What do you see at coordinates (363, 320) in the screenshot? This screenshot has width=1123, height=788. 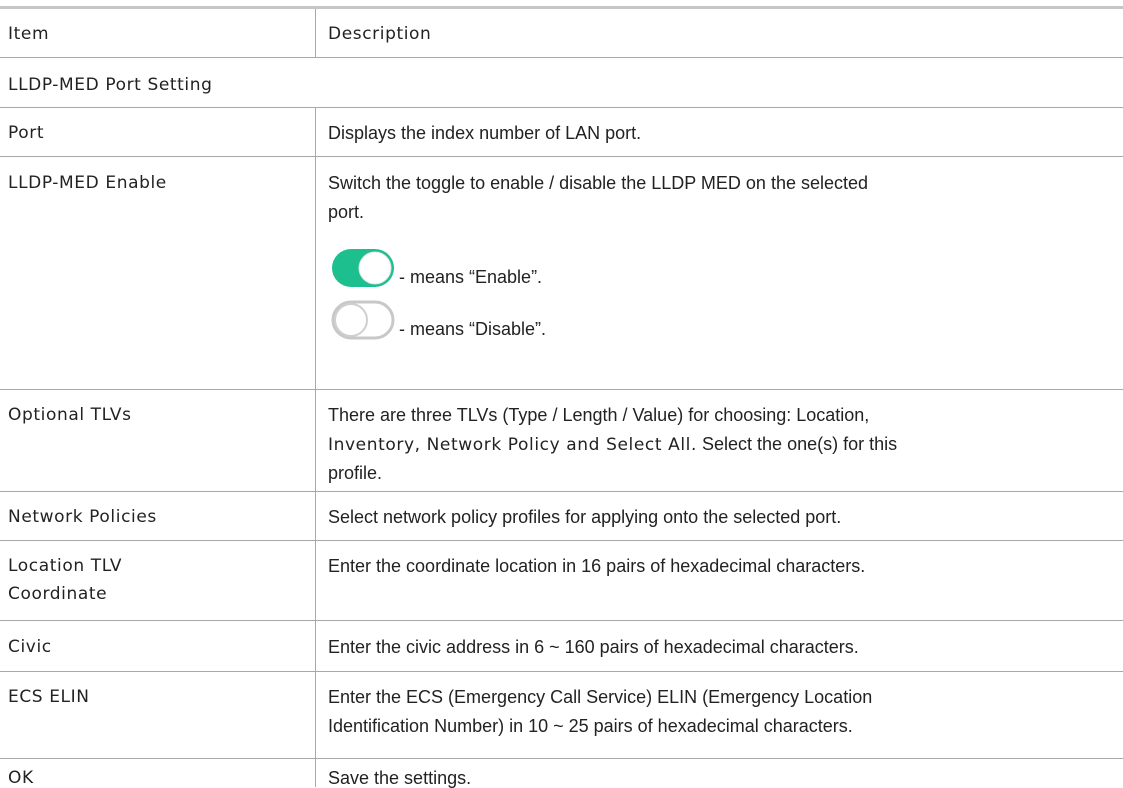 I see `toggle-off-icon` at bounding box center [363, 320].